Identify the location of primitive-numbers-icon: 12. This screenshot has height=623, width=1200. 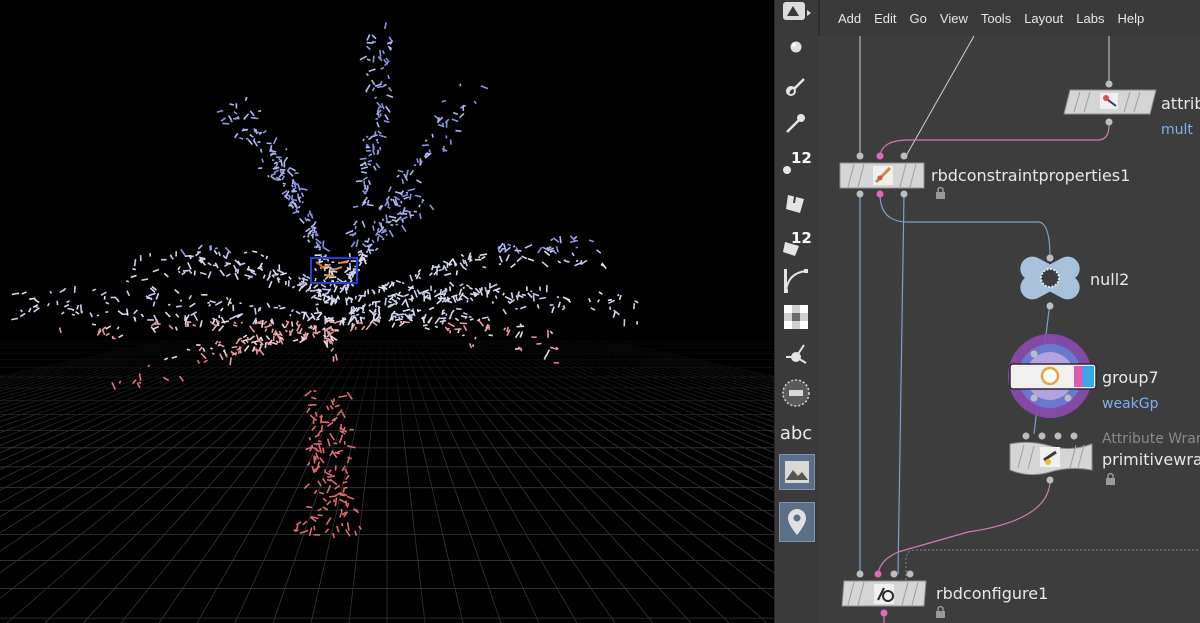
(796, 243).